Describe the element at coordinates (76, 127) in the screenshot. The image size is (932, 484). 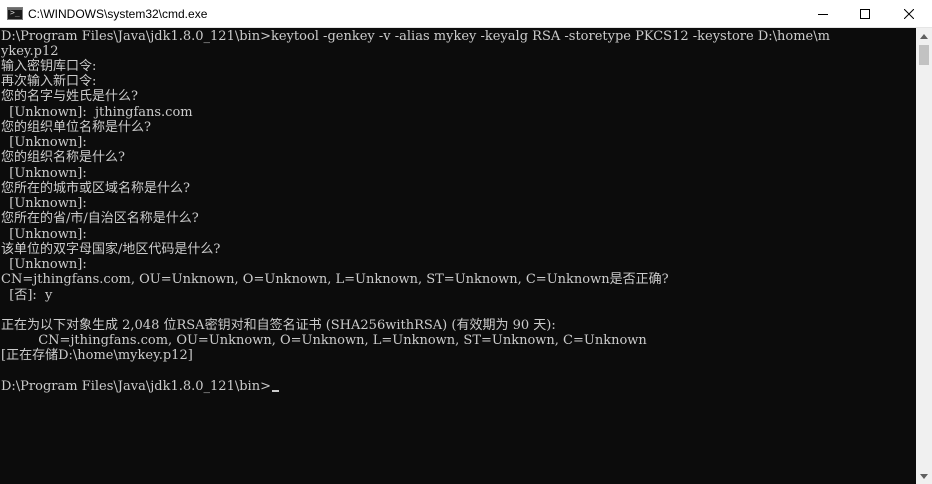
I see `console-line: 您的组织单位名称是什么?` at that location.